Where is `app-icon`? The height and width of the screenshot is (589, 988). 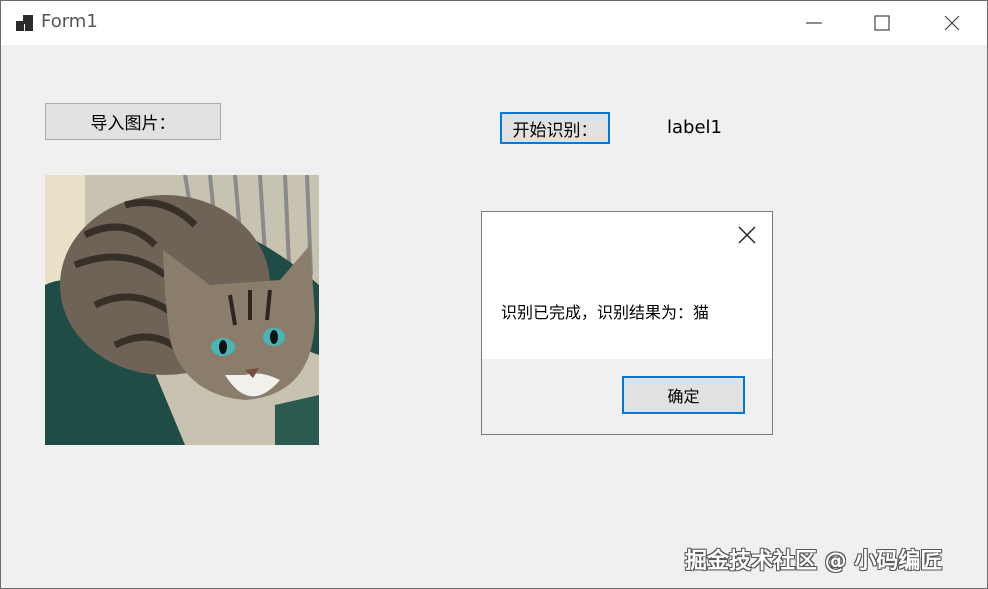
app-icon is located at coordinates (24, 23).